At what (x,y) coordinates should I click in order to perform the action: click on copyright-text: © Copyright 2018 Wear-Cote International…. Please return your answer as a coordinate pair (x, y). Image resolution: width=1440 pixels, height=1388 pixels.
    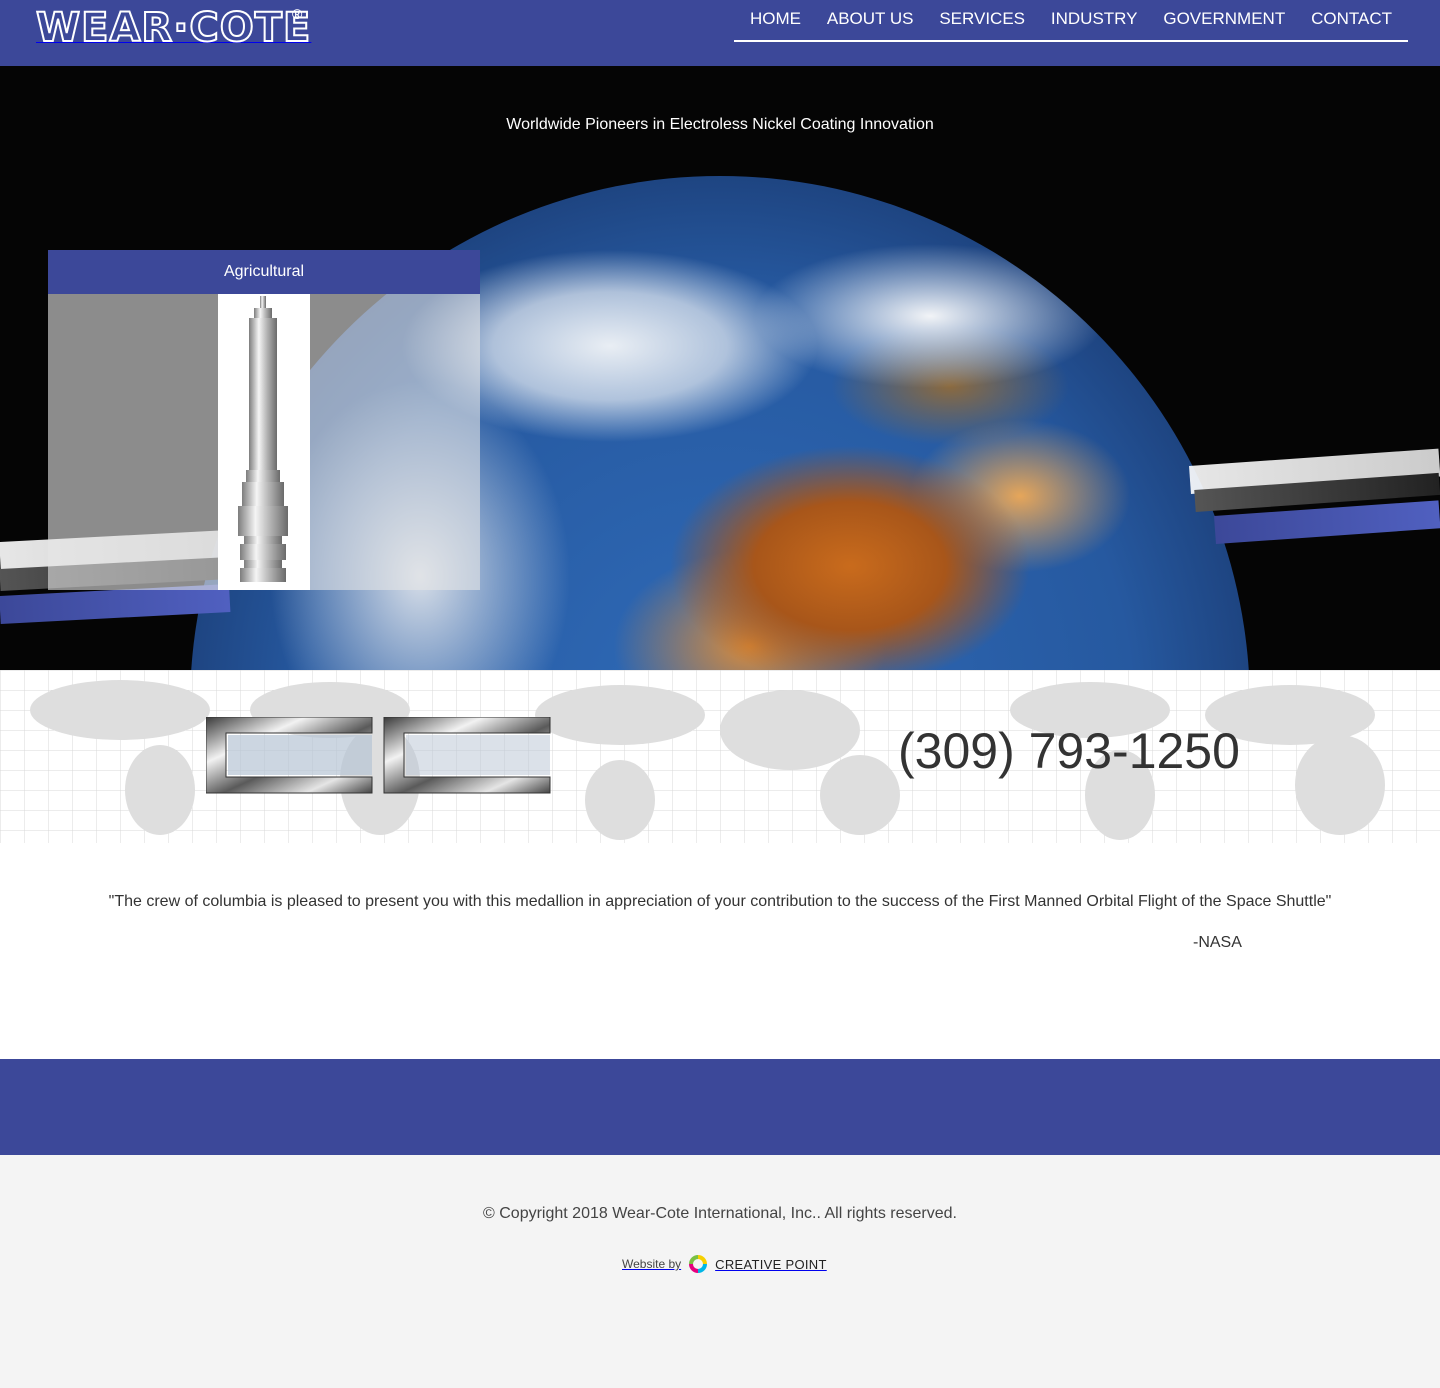
    Looking at the image, I should click on (720, 1213).